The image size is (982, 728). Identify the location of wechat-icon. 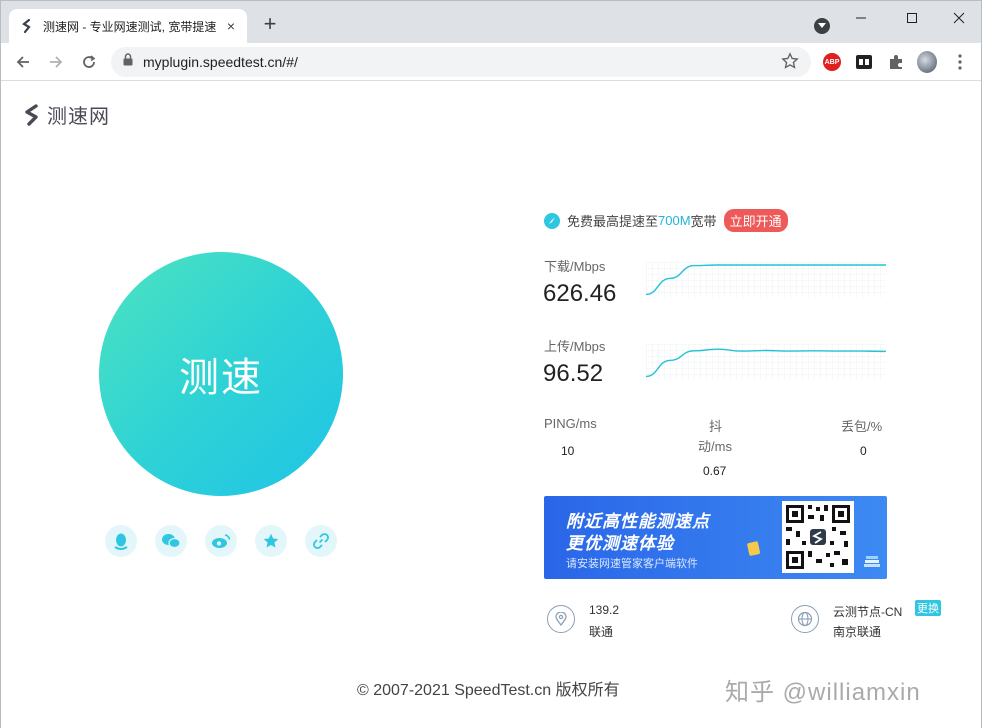
(171, 541).